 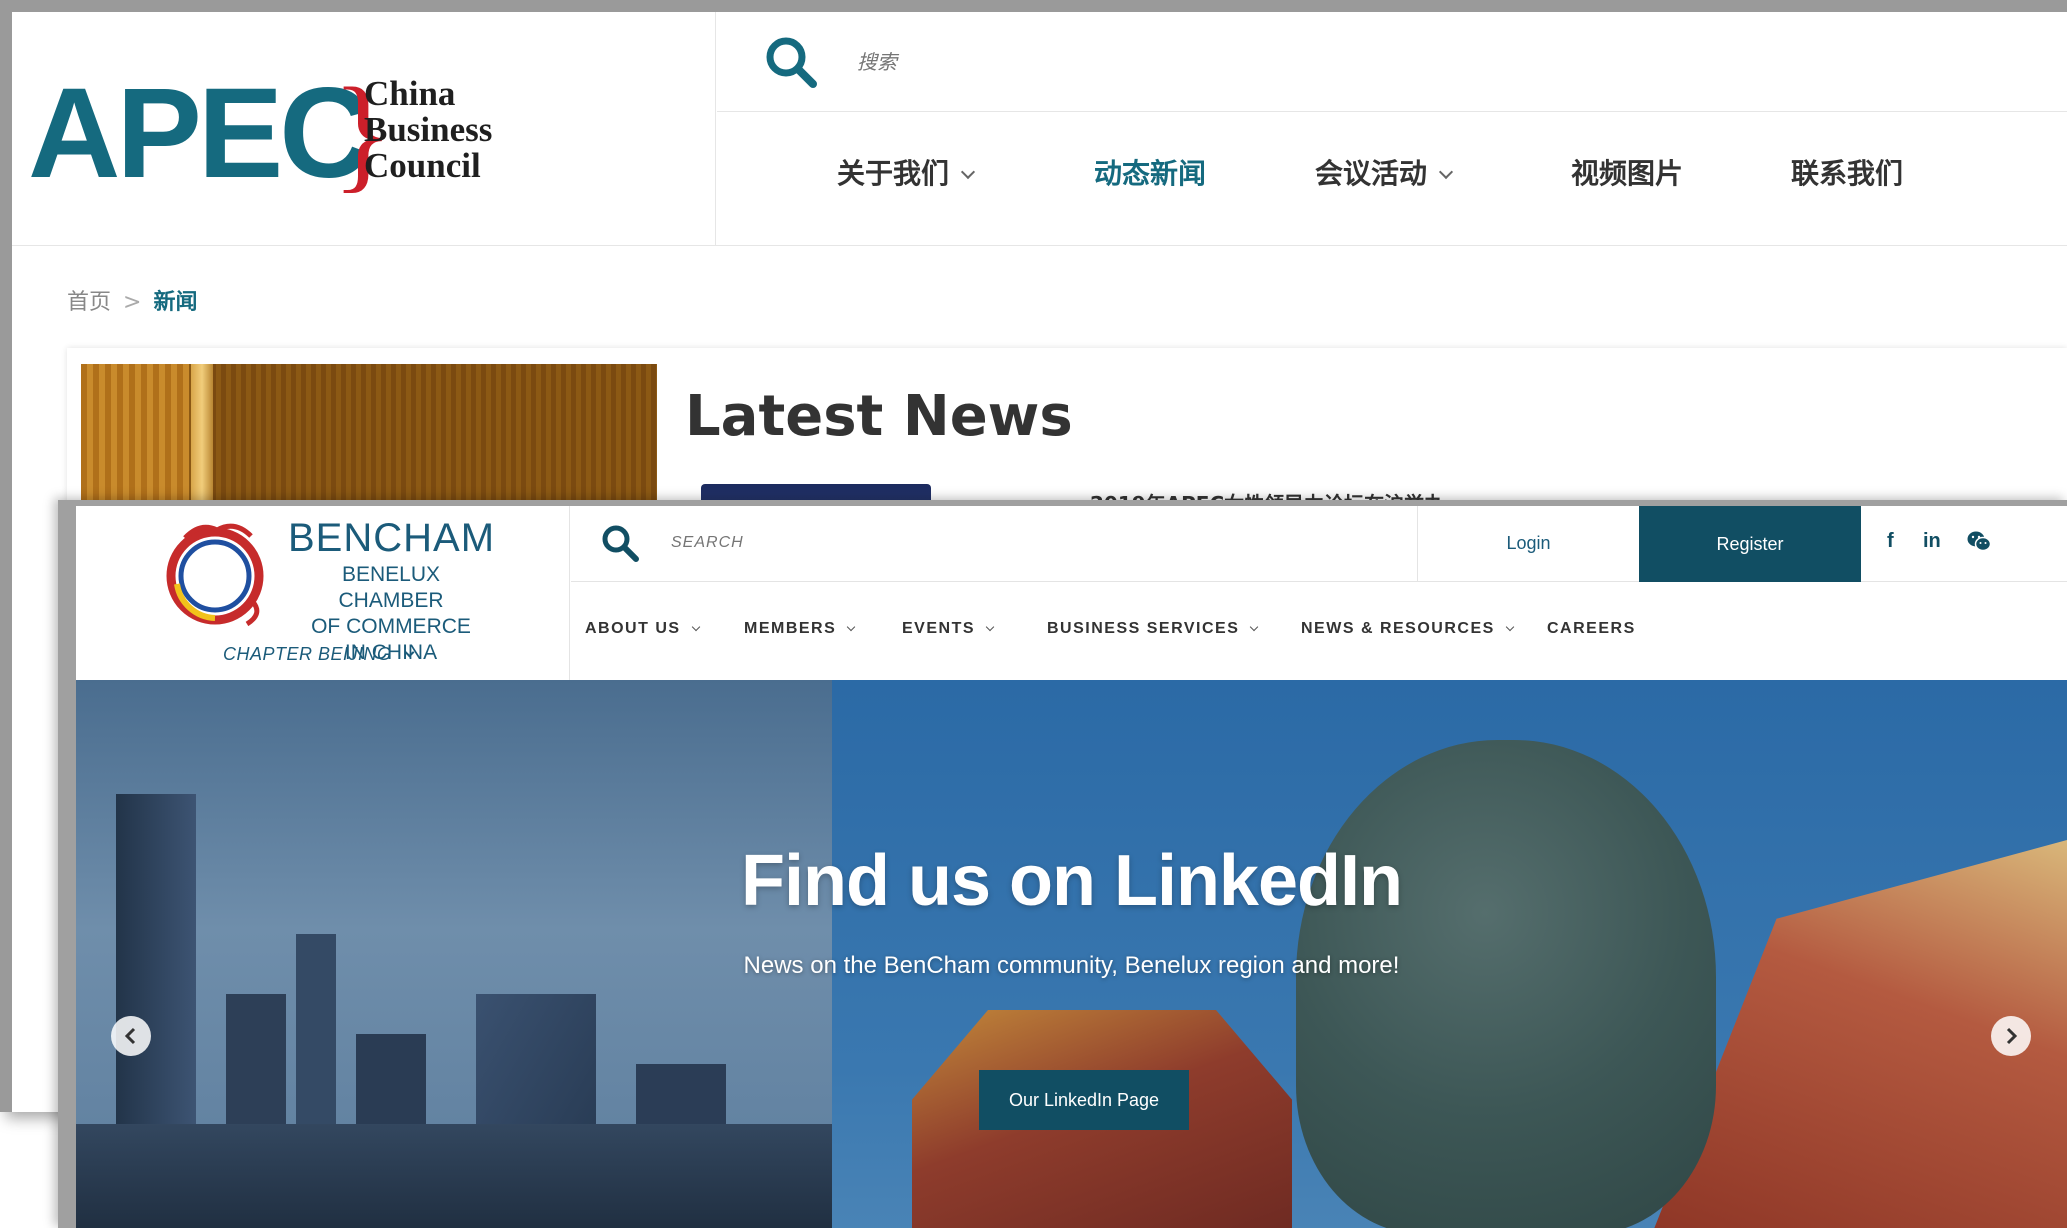 I want to click on apec-nav-label: 联系我们, so click(x=1847, y=173).